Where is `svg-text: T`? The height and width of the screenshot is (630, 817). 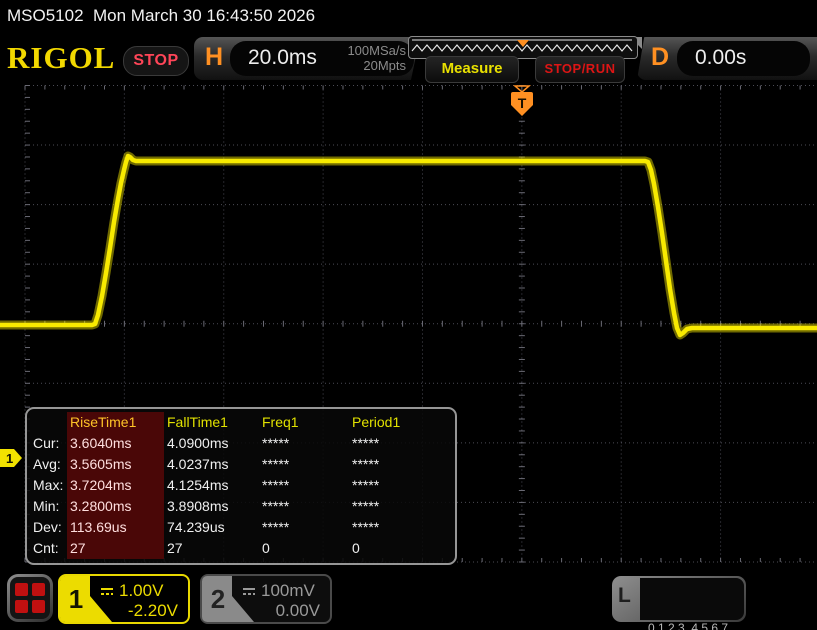
svg-text: T is located at coordinates (522, 103).